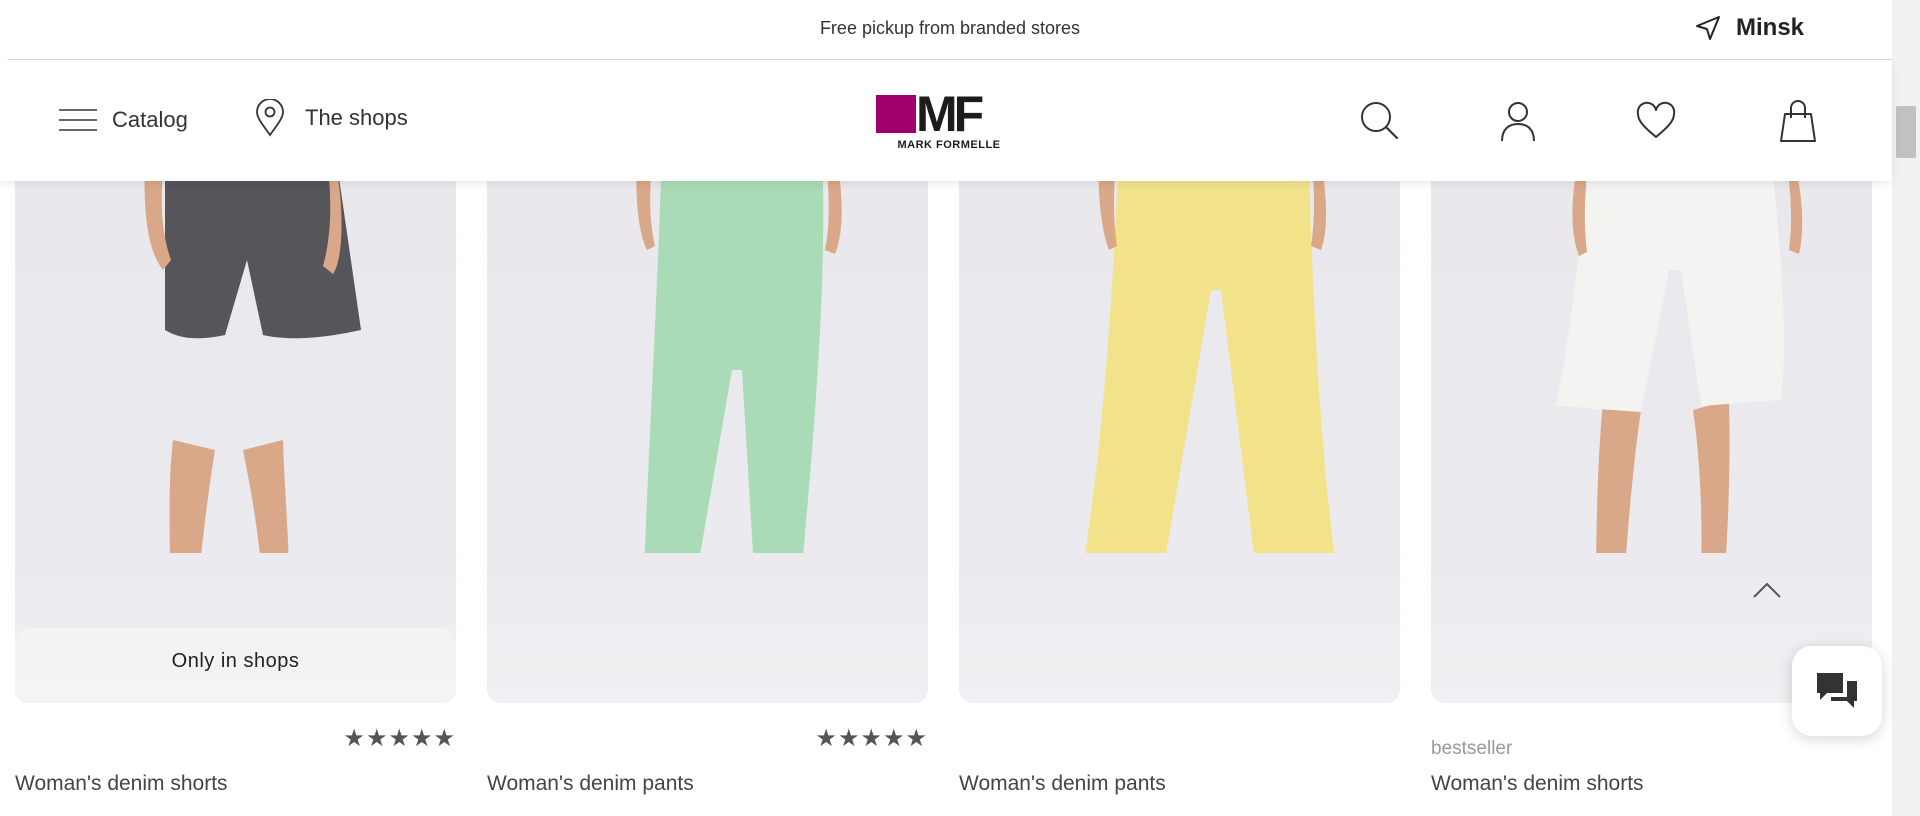 Image resolution: width=1920 pixels, height=816 pixels. I want to click on brand-logo: MF MARK FORMELLE, so click(949, 120).